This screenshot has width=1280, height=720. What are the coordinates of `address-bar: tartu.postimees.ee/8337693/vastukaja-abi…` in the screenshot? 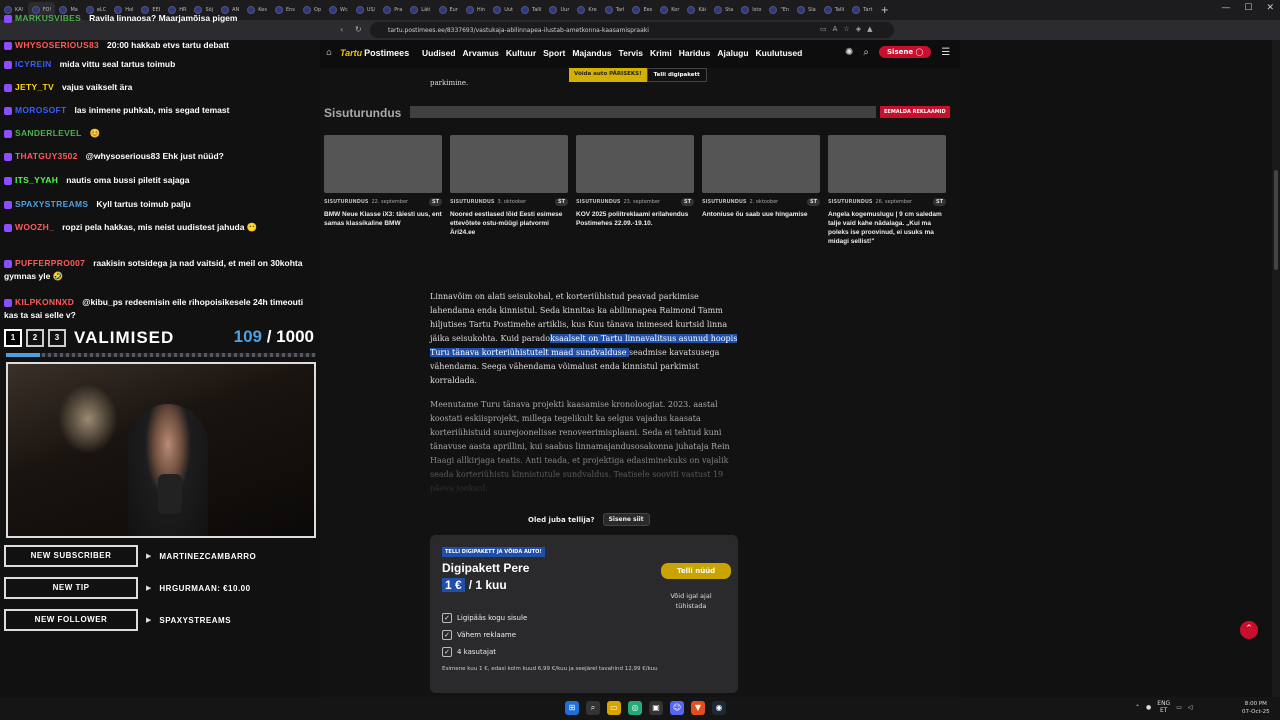 It's located at (632, 30).